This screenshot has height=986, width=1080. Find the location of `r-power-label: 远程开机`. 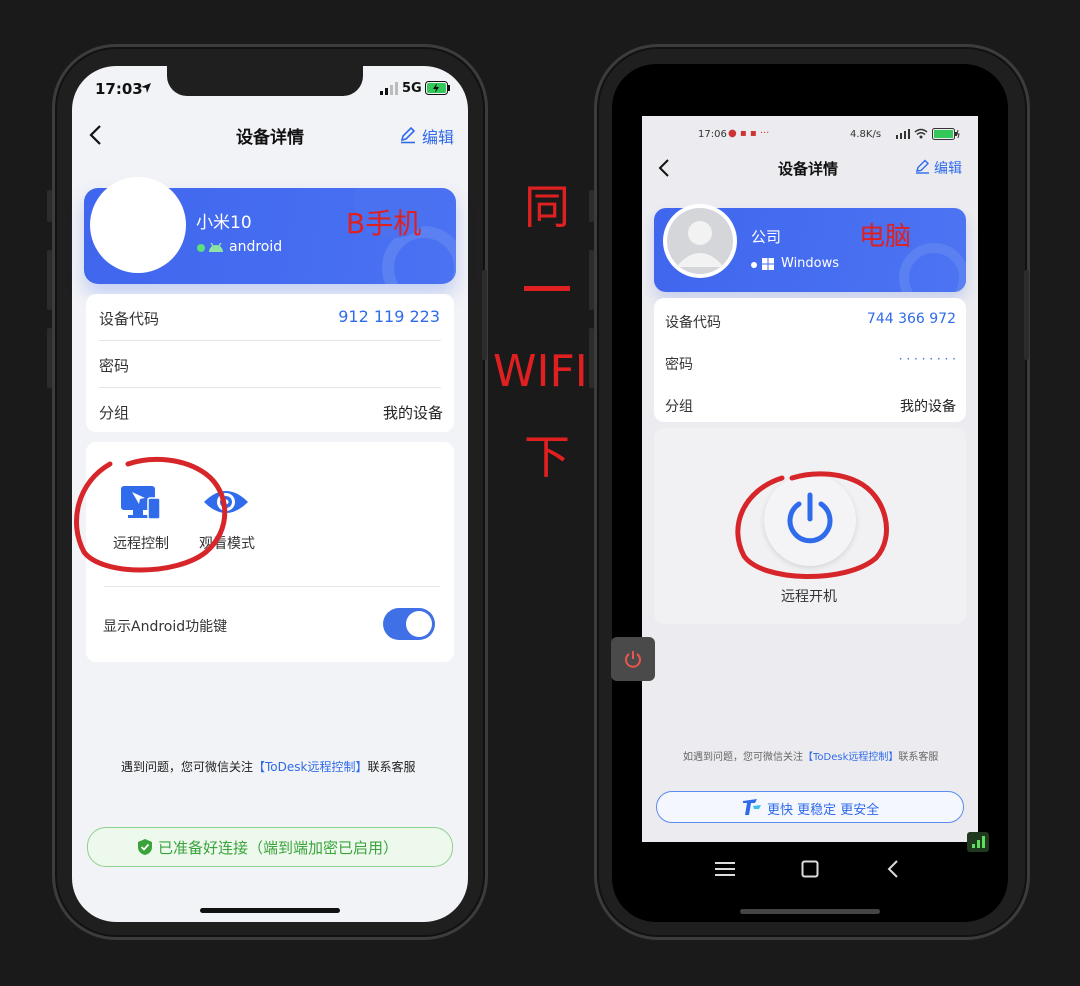

r-power-label: 远程开机 is located at coordinates (809, 597).